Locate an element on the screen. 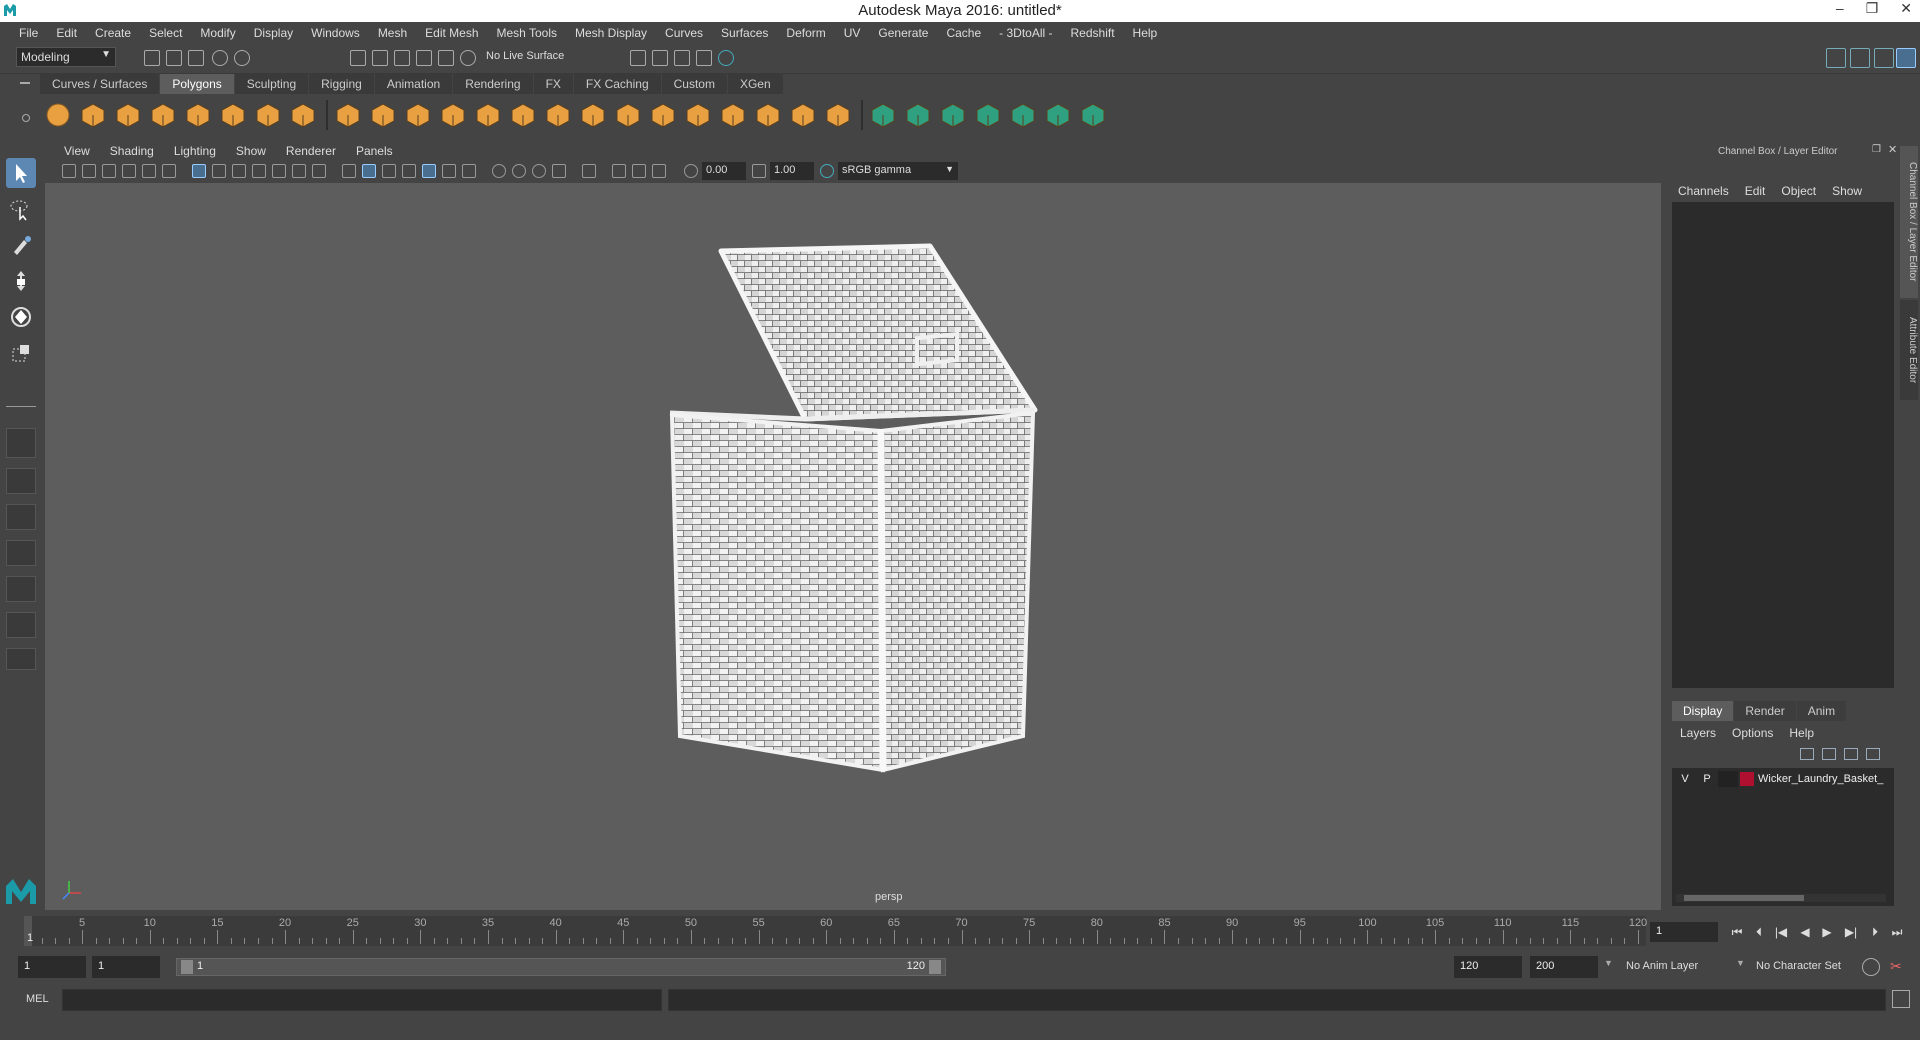  merge-icon is located at coordinates (768, 115).